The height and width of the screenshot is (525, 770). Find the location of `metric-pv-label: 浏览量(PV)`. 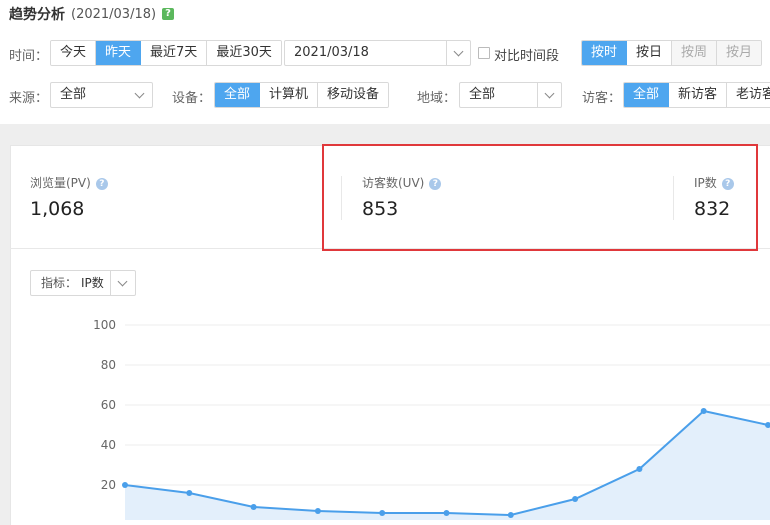

metric-pv-label: 浏览量(PV) is located at coordinates (60, 183).